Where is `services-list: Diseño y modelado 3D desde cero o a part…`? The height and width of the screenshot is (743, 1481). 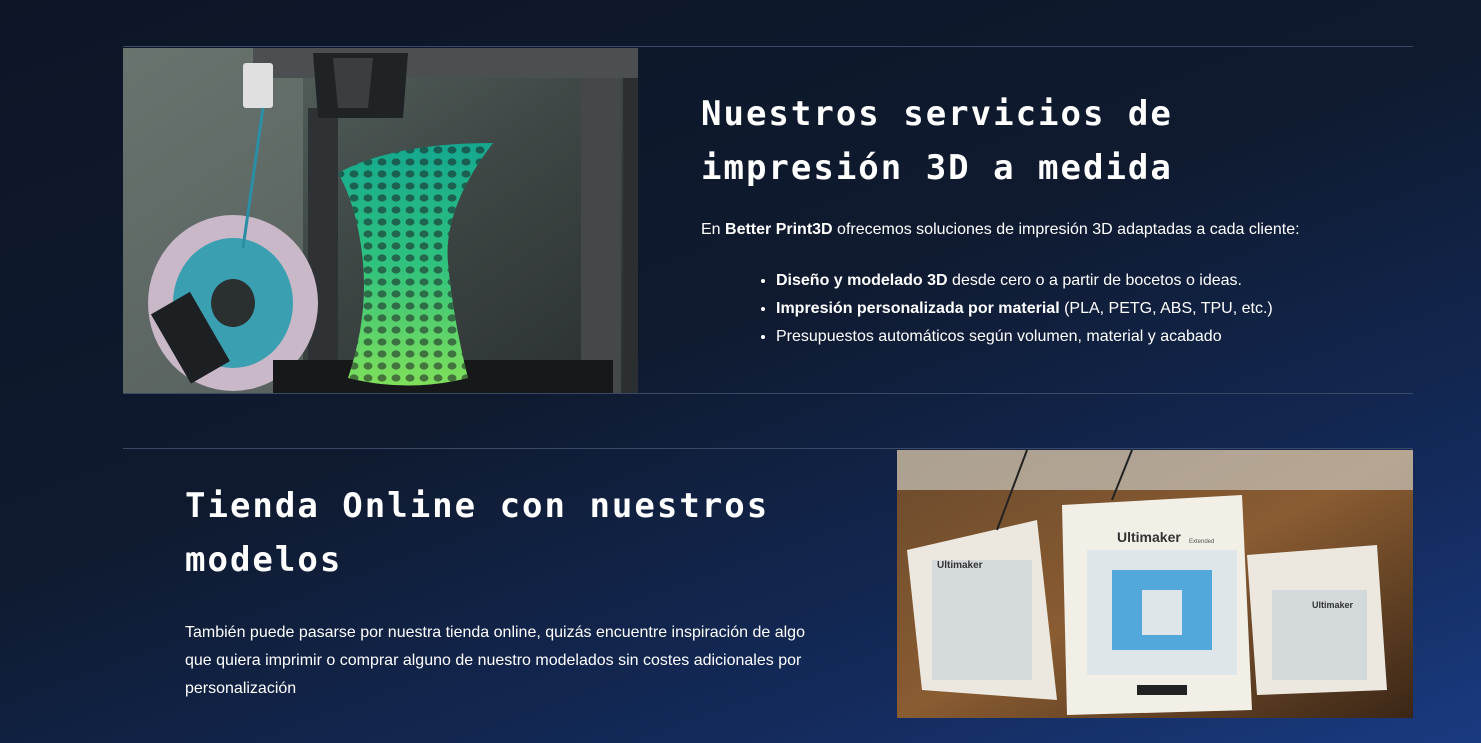
services-list: Diseño y modelado 3D desde cero o a part… is located at coordinates (1041, 309).